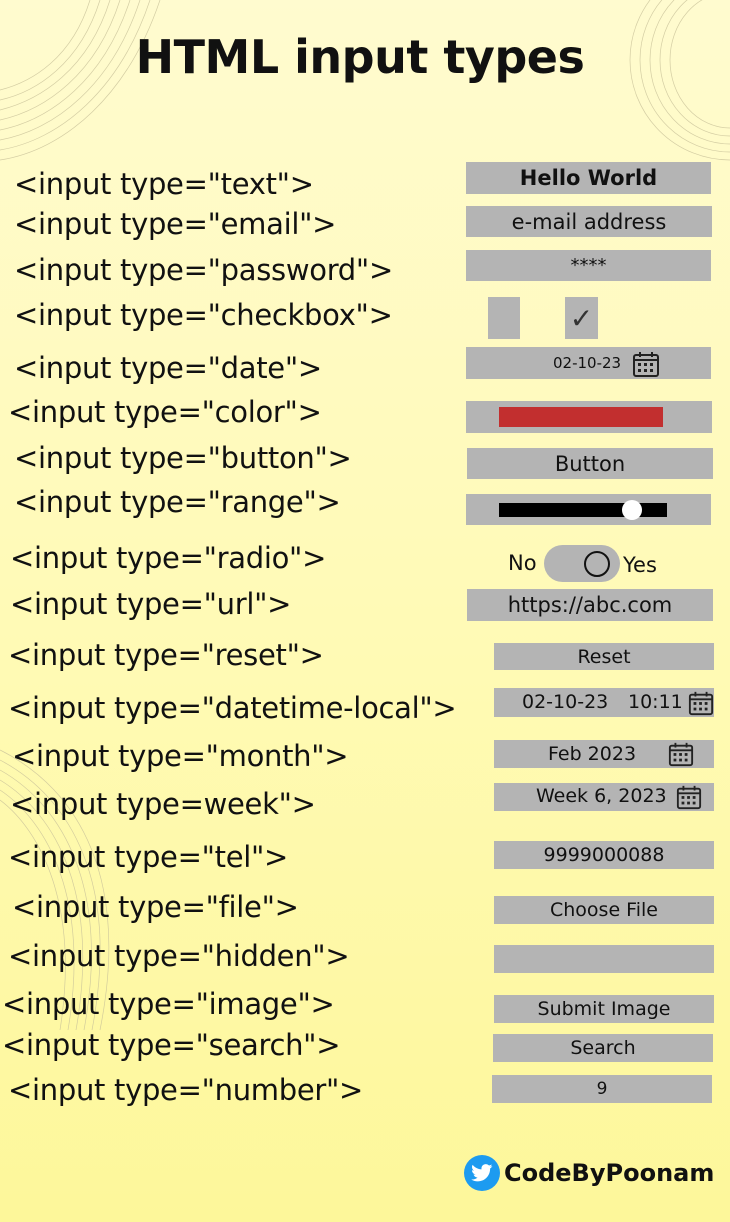 The image size is (730, 1222). I want to click on choose-file-label: Choose File, so click(604, 910).